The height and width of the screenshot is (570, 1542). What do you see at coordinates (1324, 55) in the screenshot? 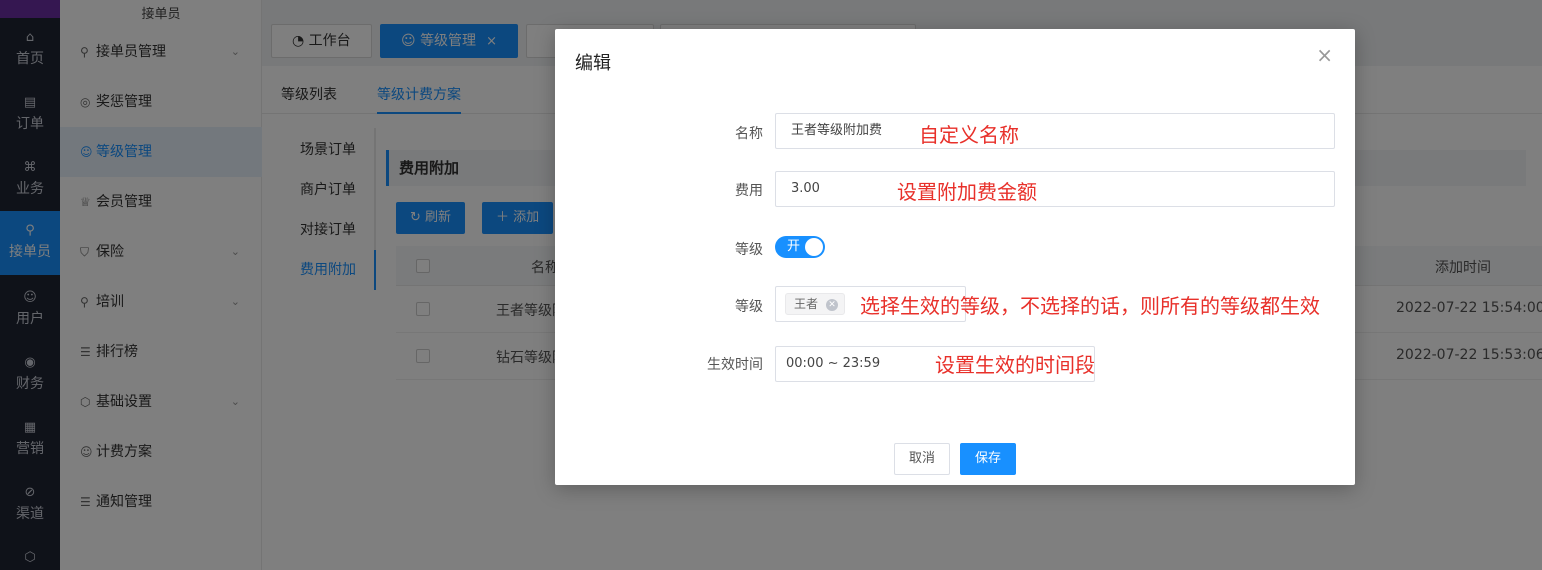
I see `close-icon: ×` at bounding box center [1324, 55].